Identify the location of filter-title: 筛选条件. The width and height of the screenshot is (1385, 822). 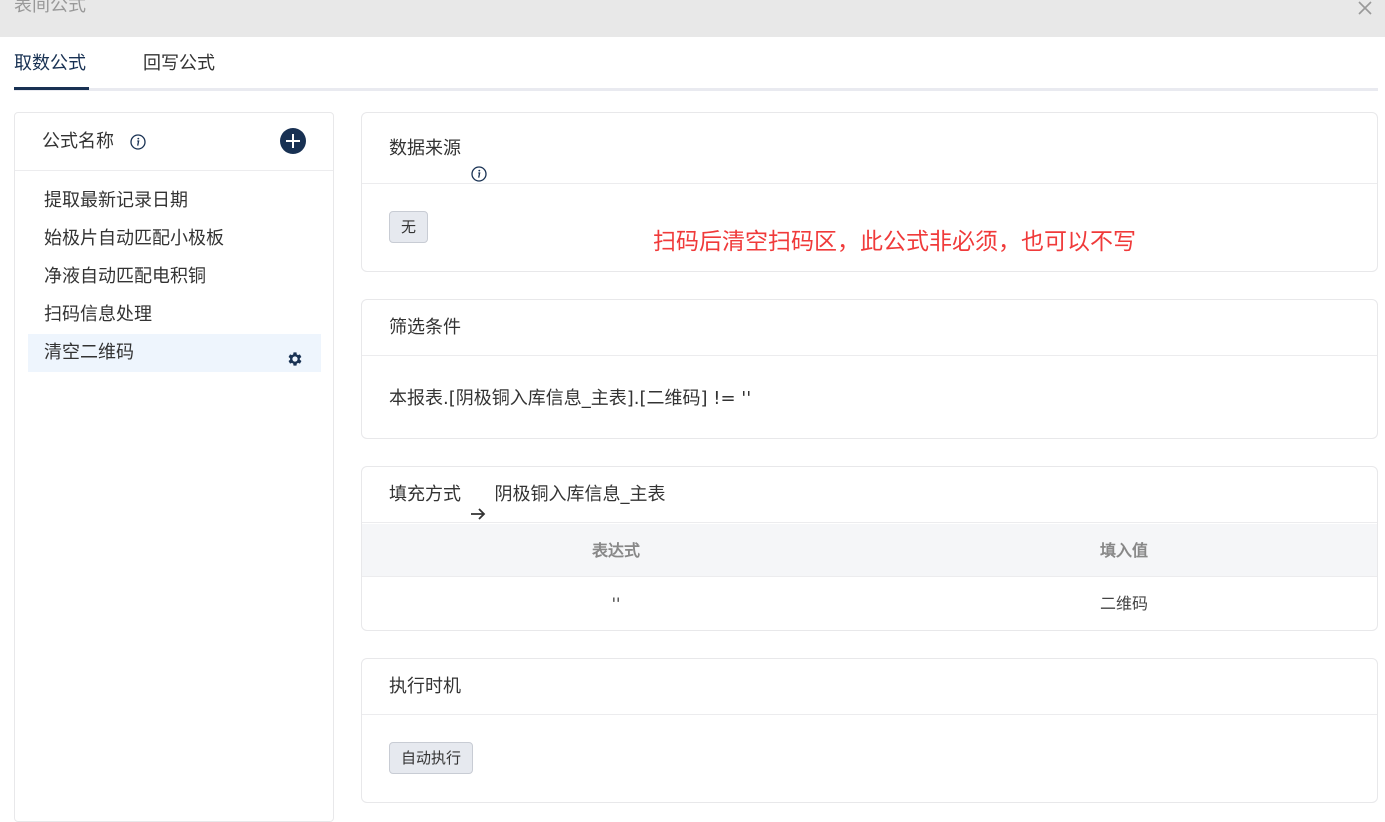
(425, 327).